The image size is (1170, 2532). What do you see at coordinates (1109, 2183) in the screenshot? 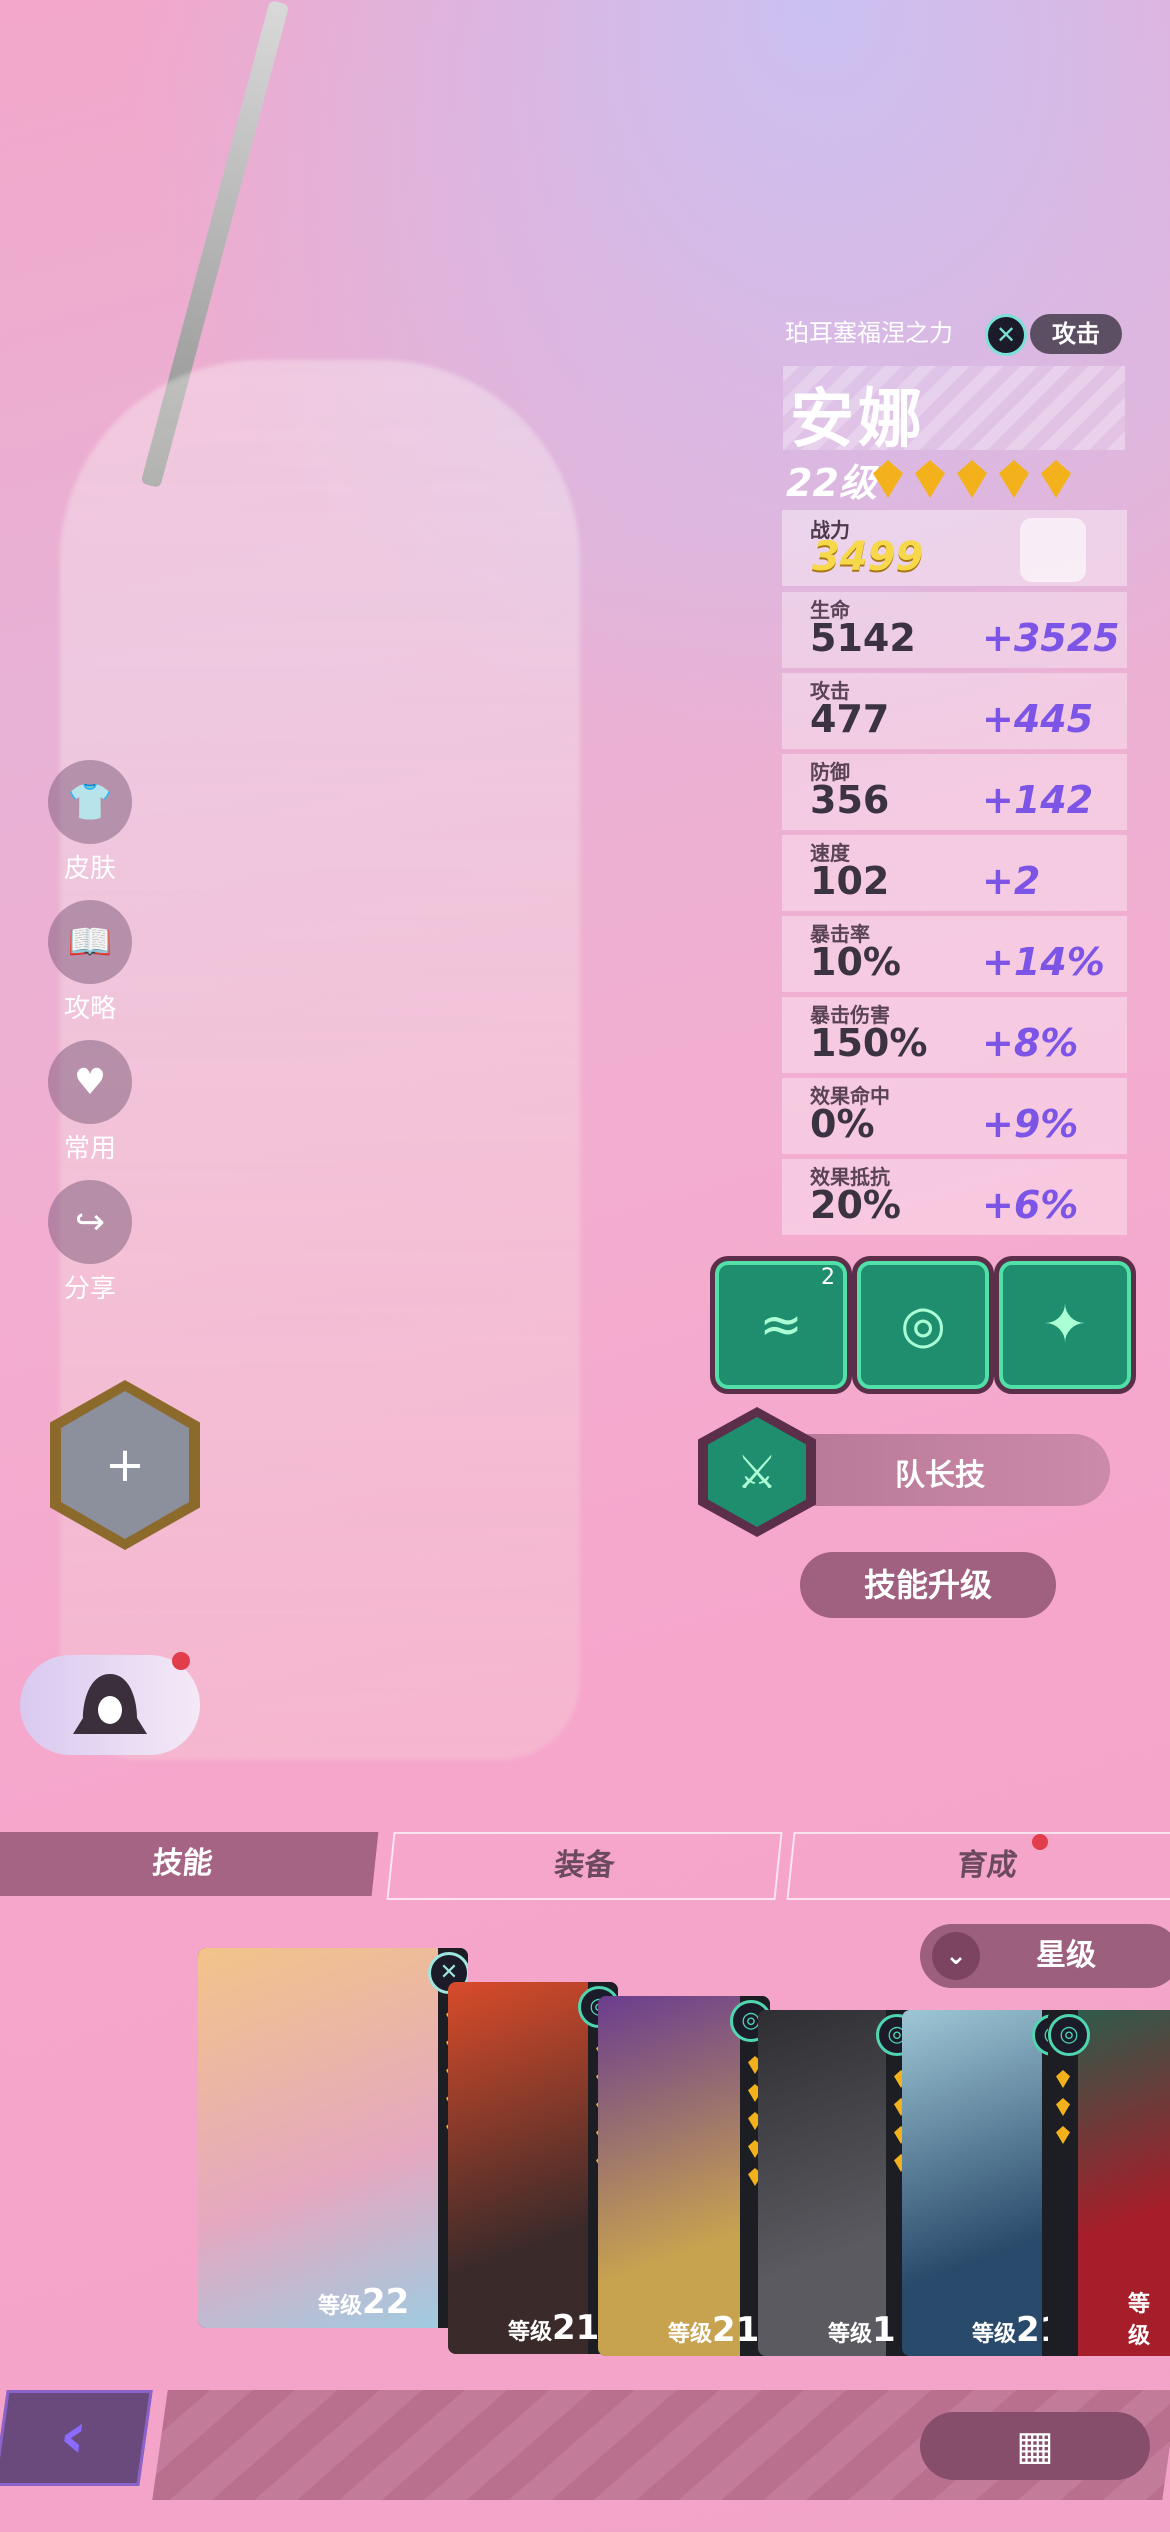
I see `hero-card: ◎ 等级` at bounding box center [1109, 2183].